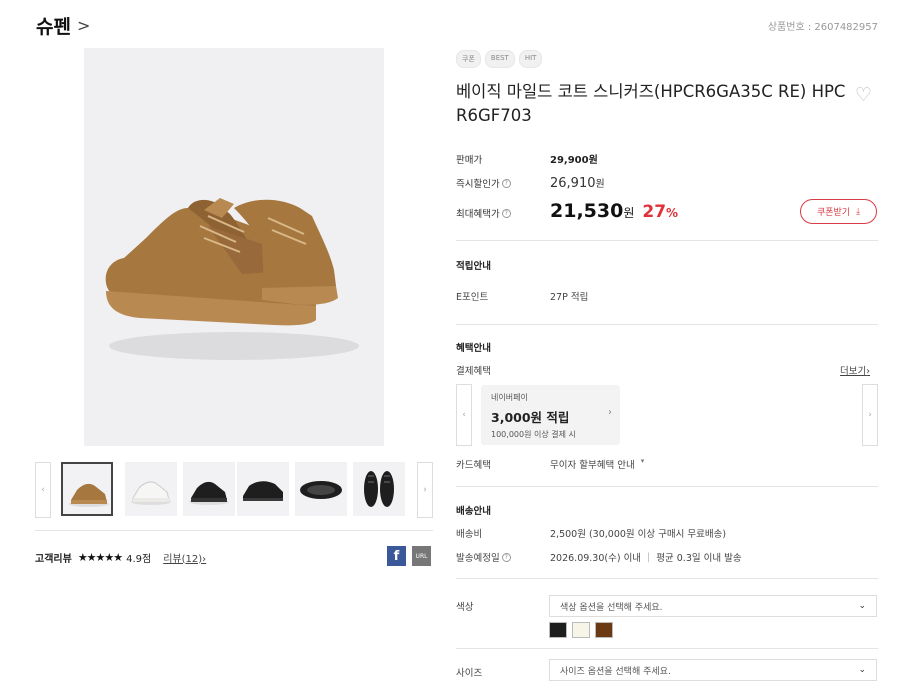  Describe the element at coordinates (699, 558) in the screenshot. I see `ship-date-average: 평균 0.3일 이내 발송` at that location.